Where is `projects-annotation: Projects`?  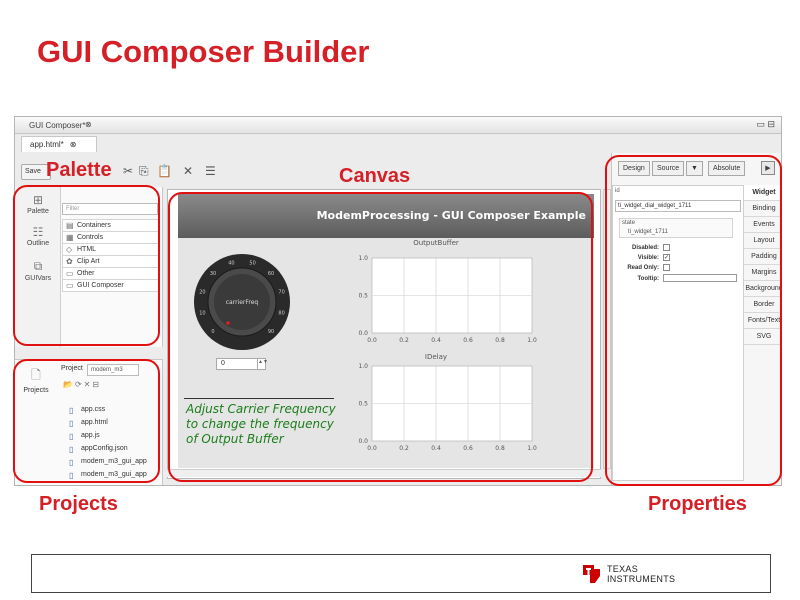 projects-annotation: Projects is located at coordinates (78, 504).